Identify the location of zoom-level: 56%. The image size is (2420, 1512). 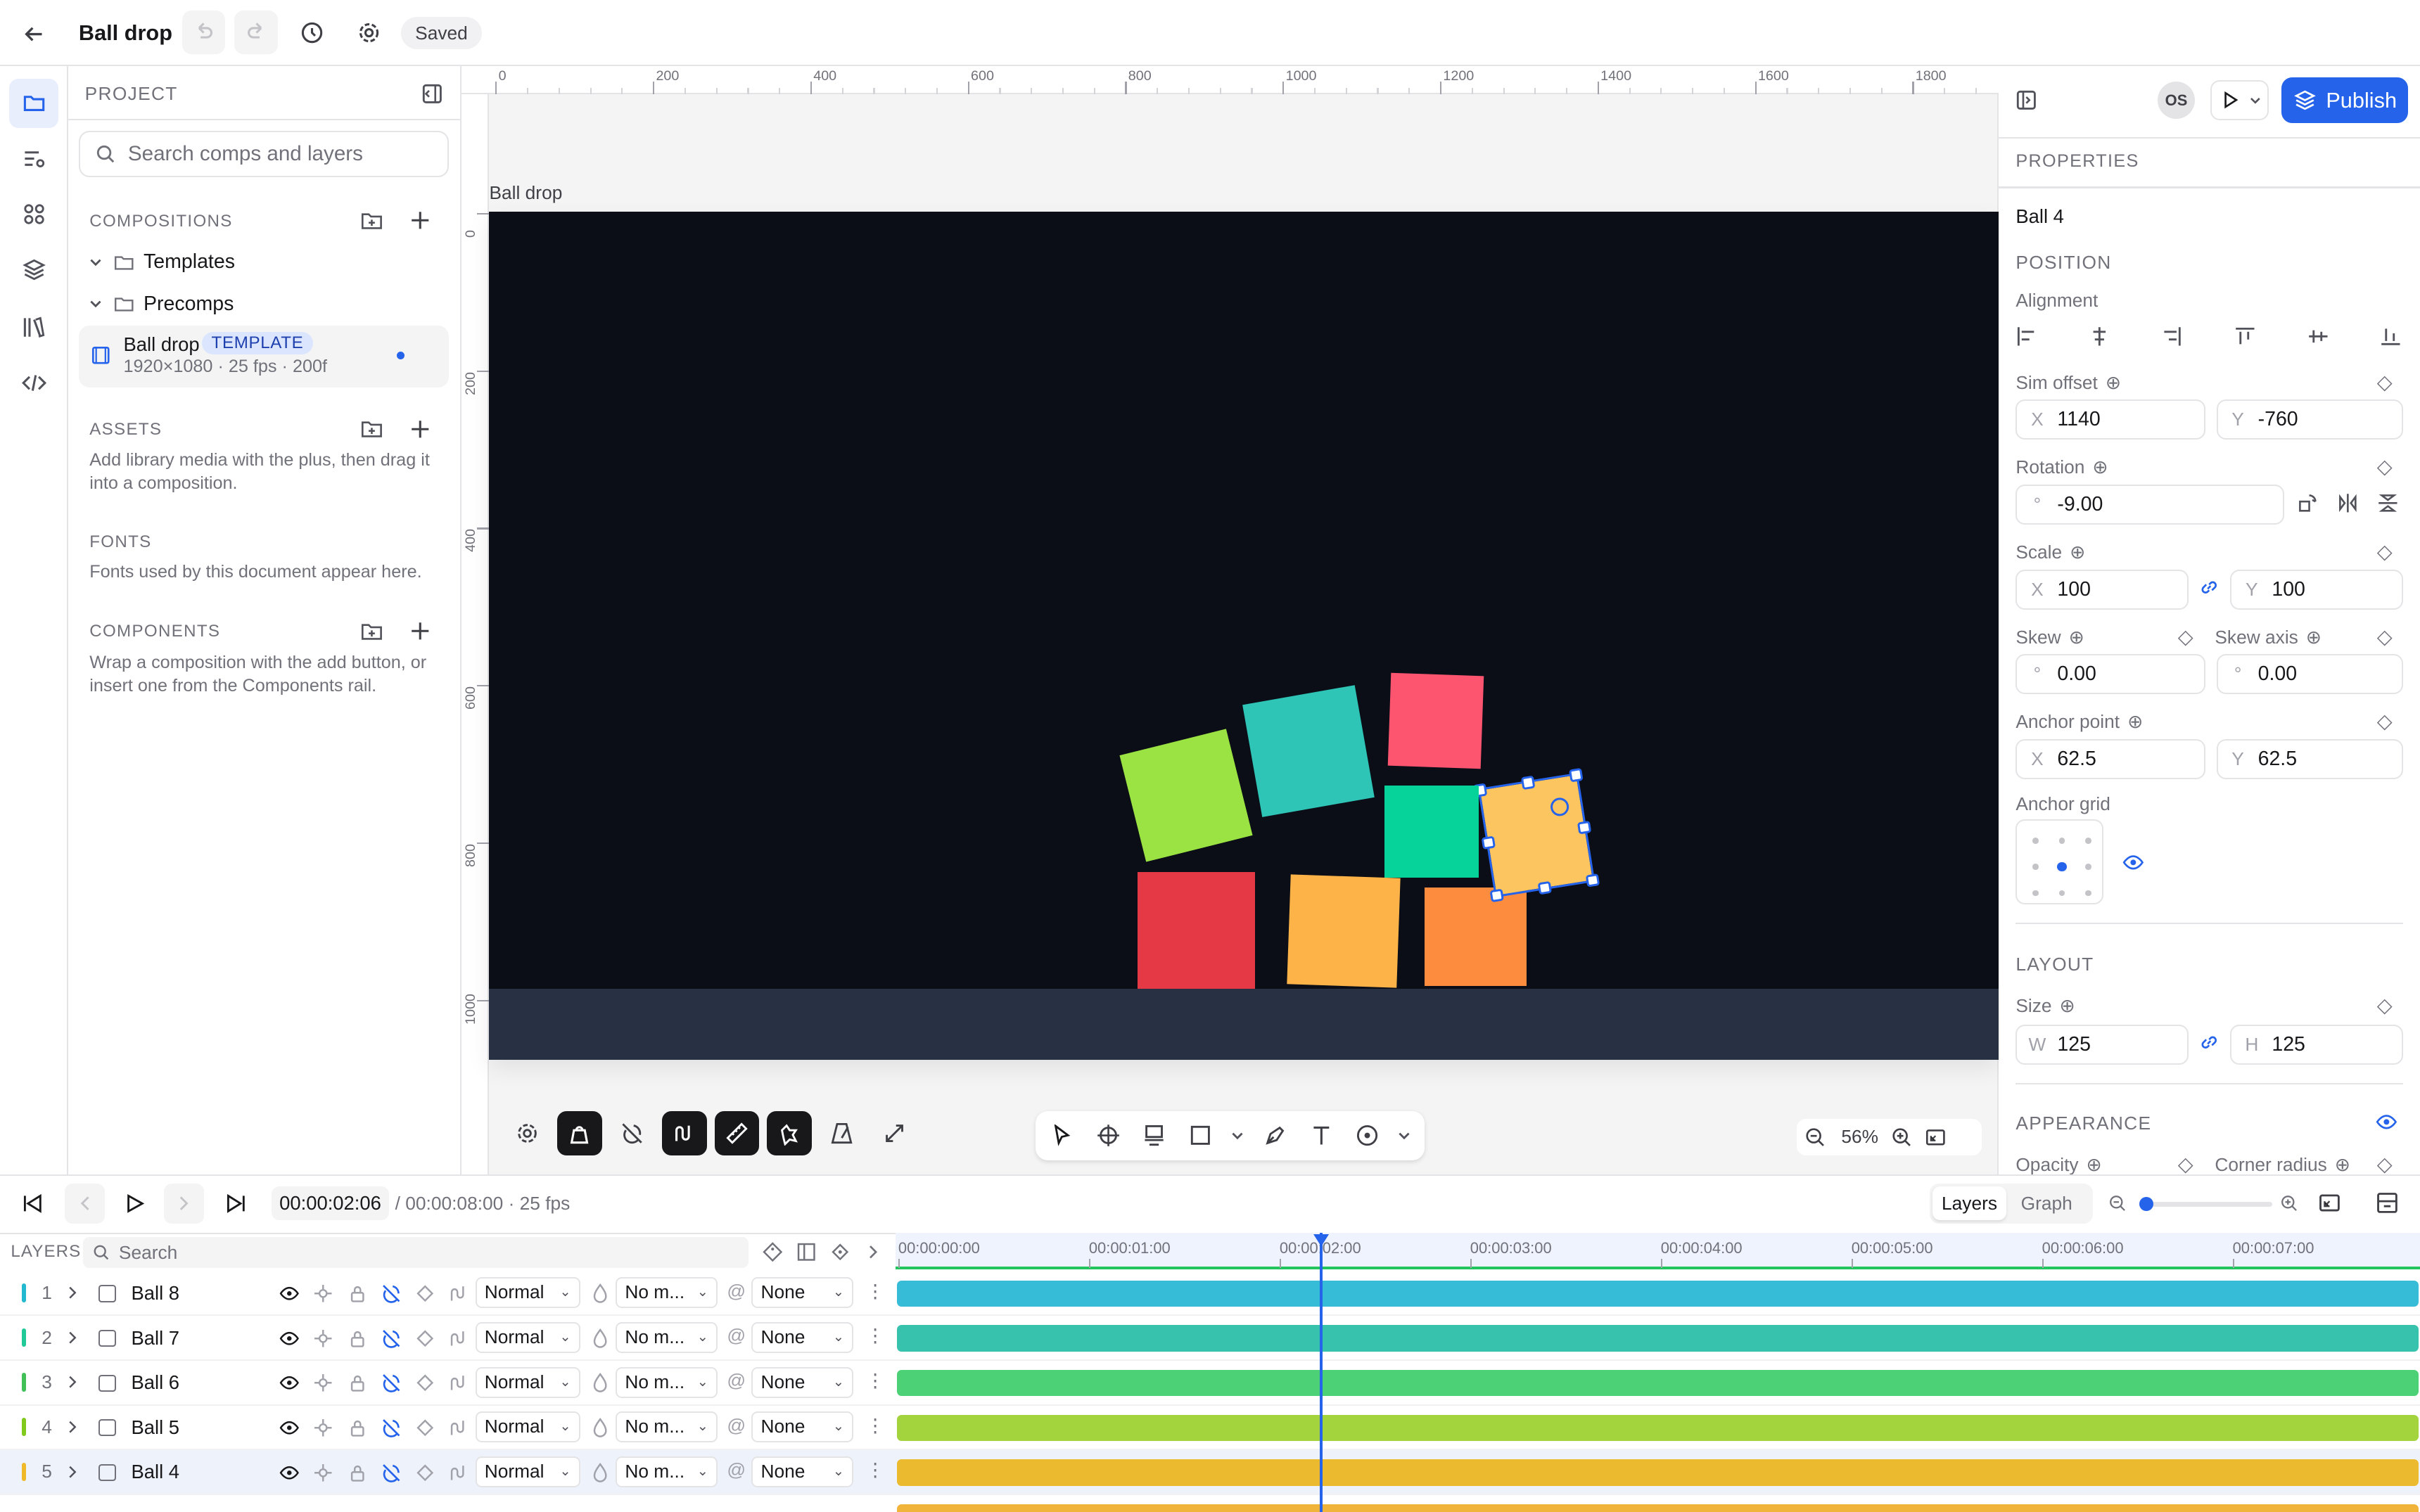
(1859, 1137).